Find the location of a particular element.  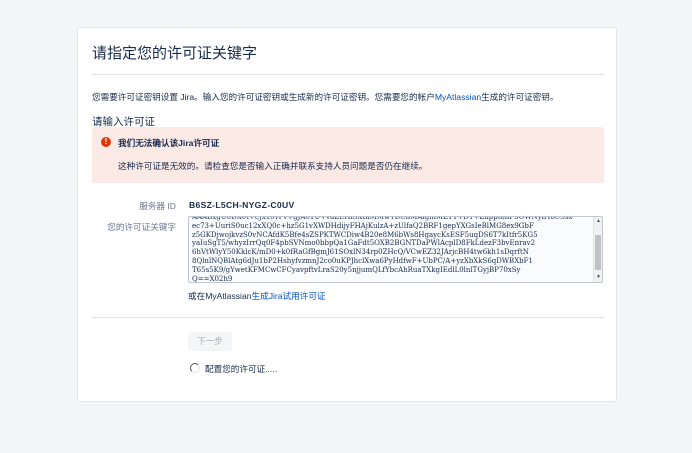

trial-prefix: 或在MyAtlassian is located at coordinates (220, 296).